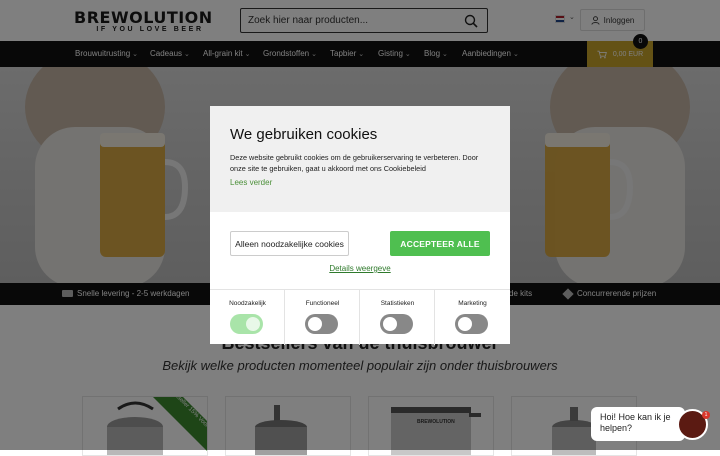 The image size is (720, 456). Describe the element at coordinates (247, 303) in the screenshot. I see `toggle-label-necessary: Noodzakelijk` at that location.